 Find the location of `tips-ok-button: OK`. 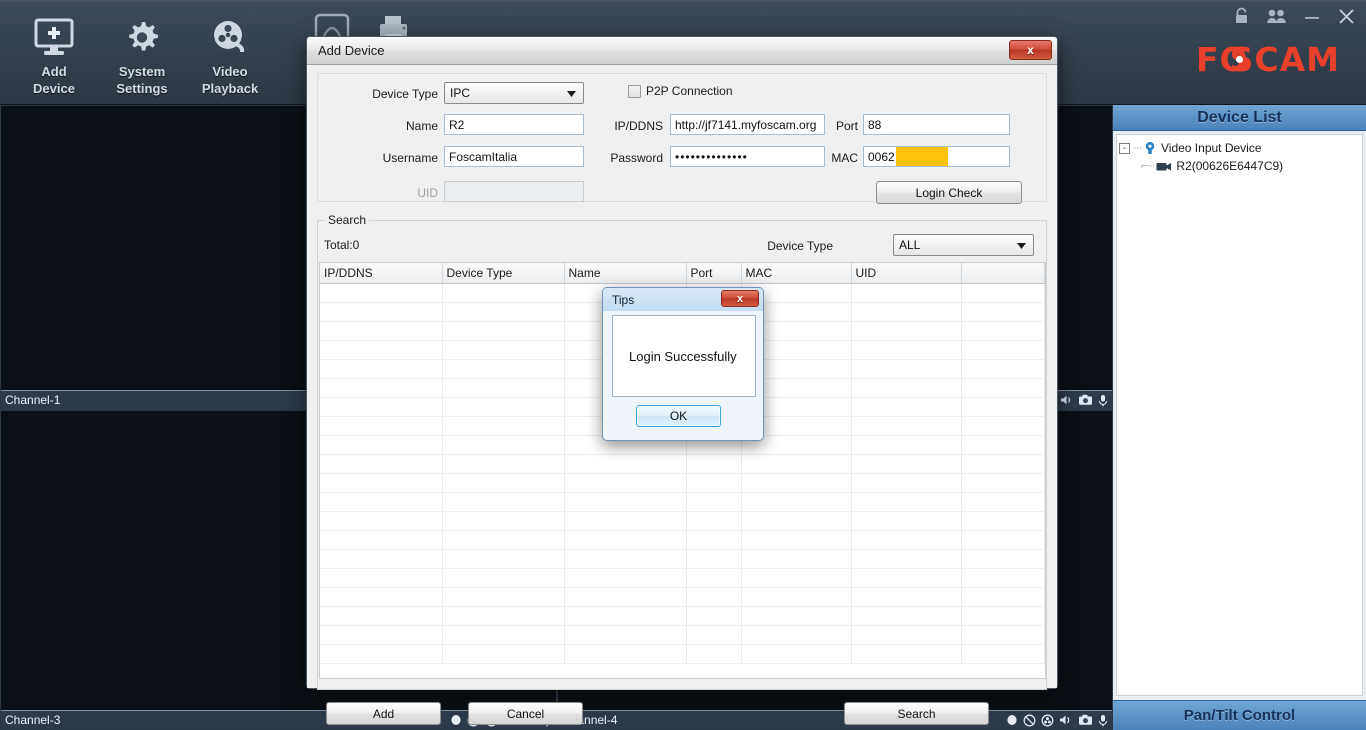

tips-ok-button: OK is located at coordinates (678, 416).